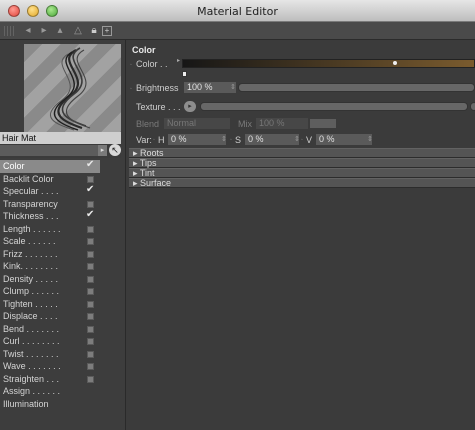 The width and height of the screenshot is (475, 430). What do you see at coordinates (323, 123) in the screenshot?
I see `mix-slider` at bounding box center [323, 123].